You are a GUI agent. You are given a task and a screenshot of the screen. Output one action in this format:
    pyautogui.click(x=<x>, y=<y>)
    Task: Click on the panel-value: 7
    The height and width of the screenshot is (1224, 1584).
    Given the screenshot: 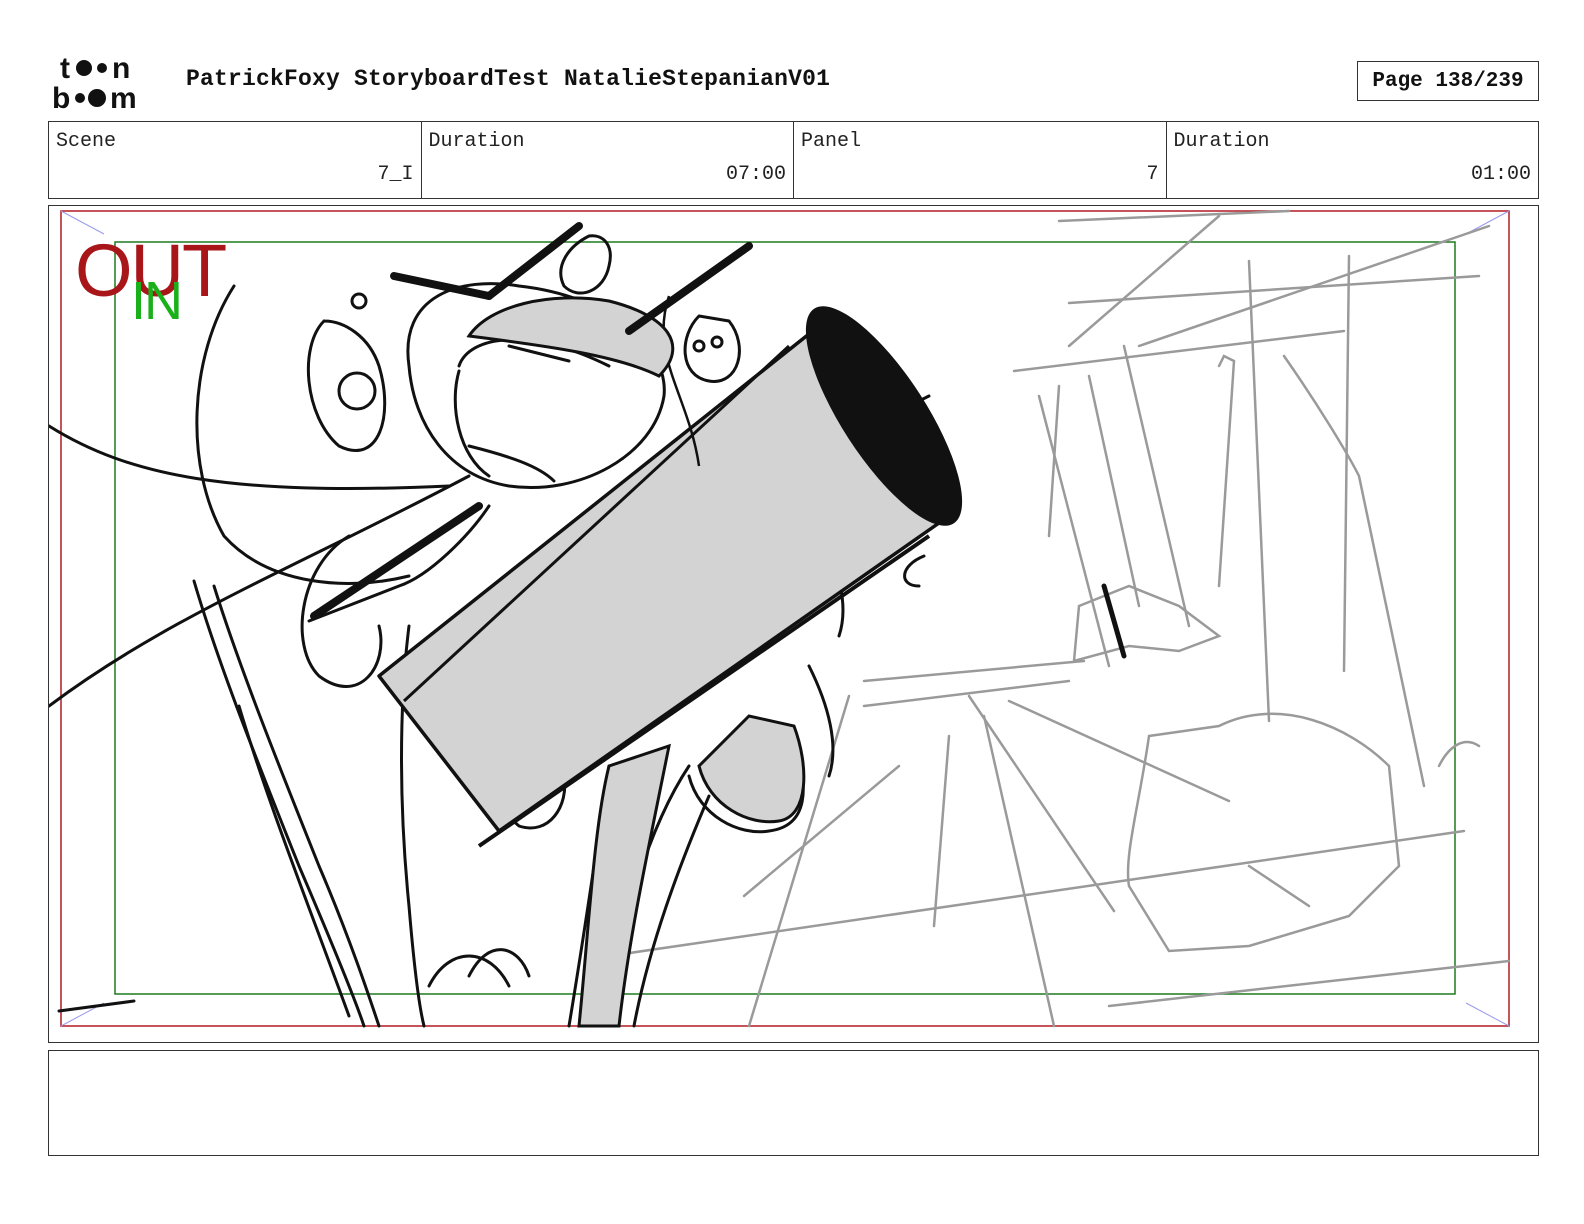 What is the action you would take?
    pyautogui.click(x=1152, y=174)
    